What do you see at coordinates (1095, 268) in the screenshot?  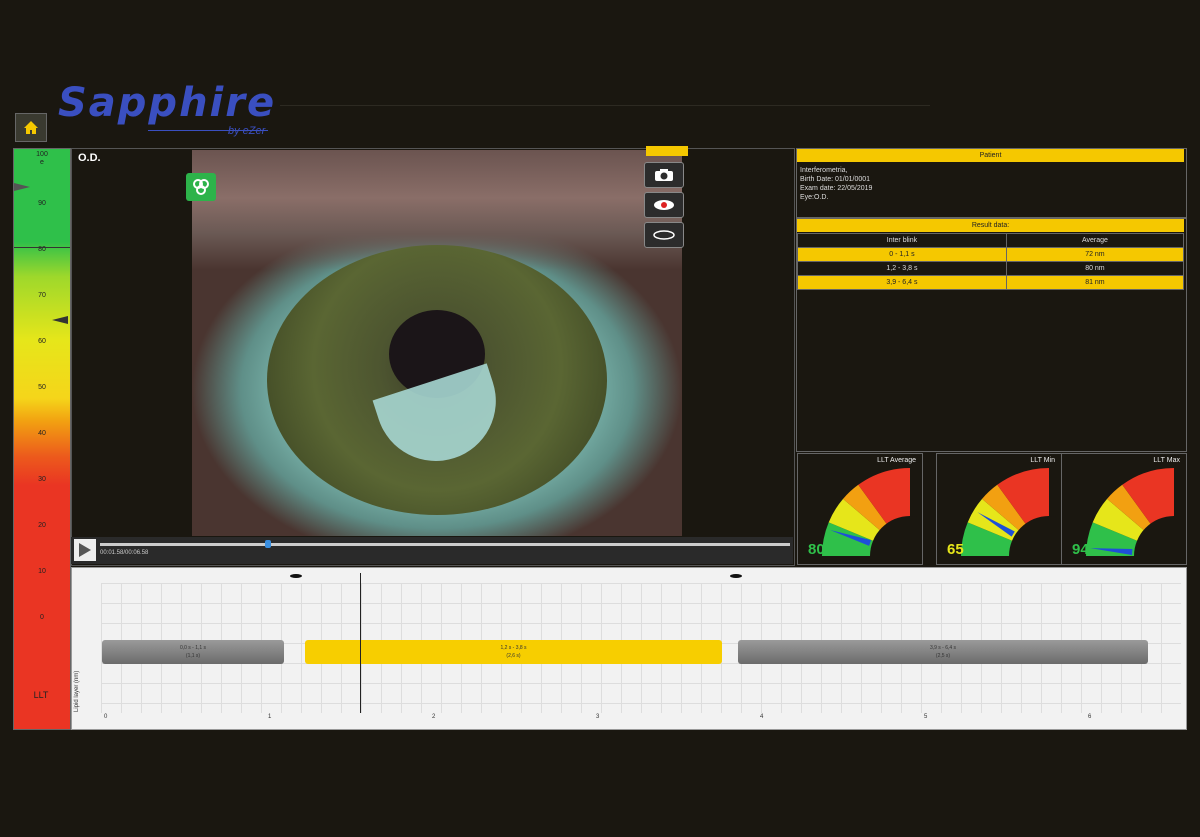 I see `result-average: 80 nm` at bounding box center [1095, 268].